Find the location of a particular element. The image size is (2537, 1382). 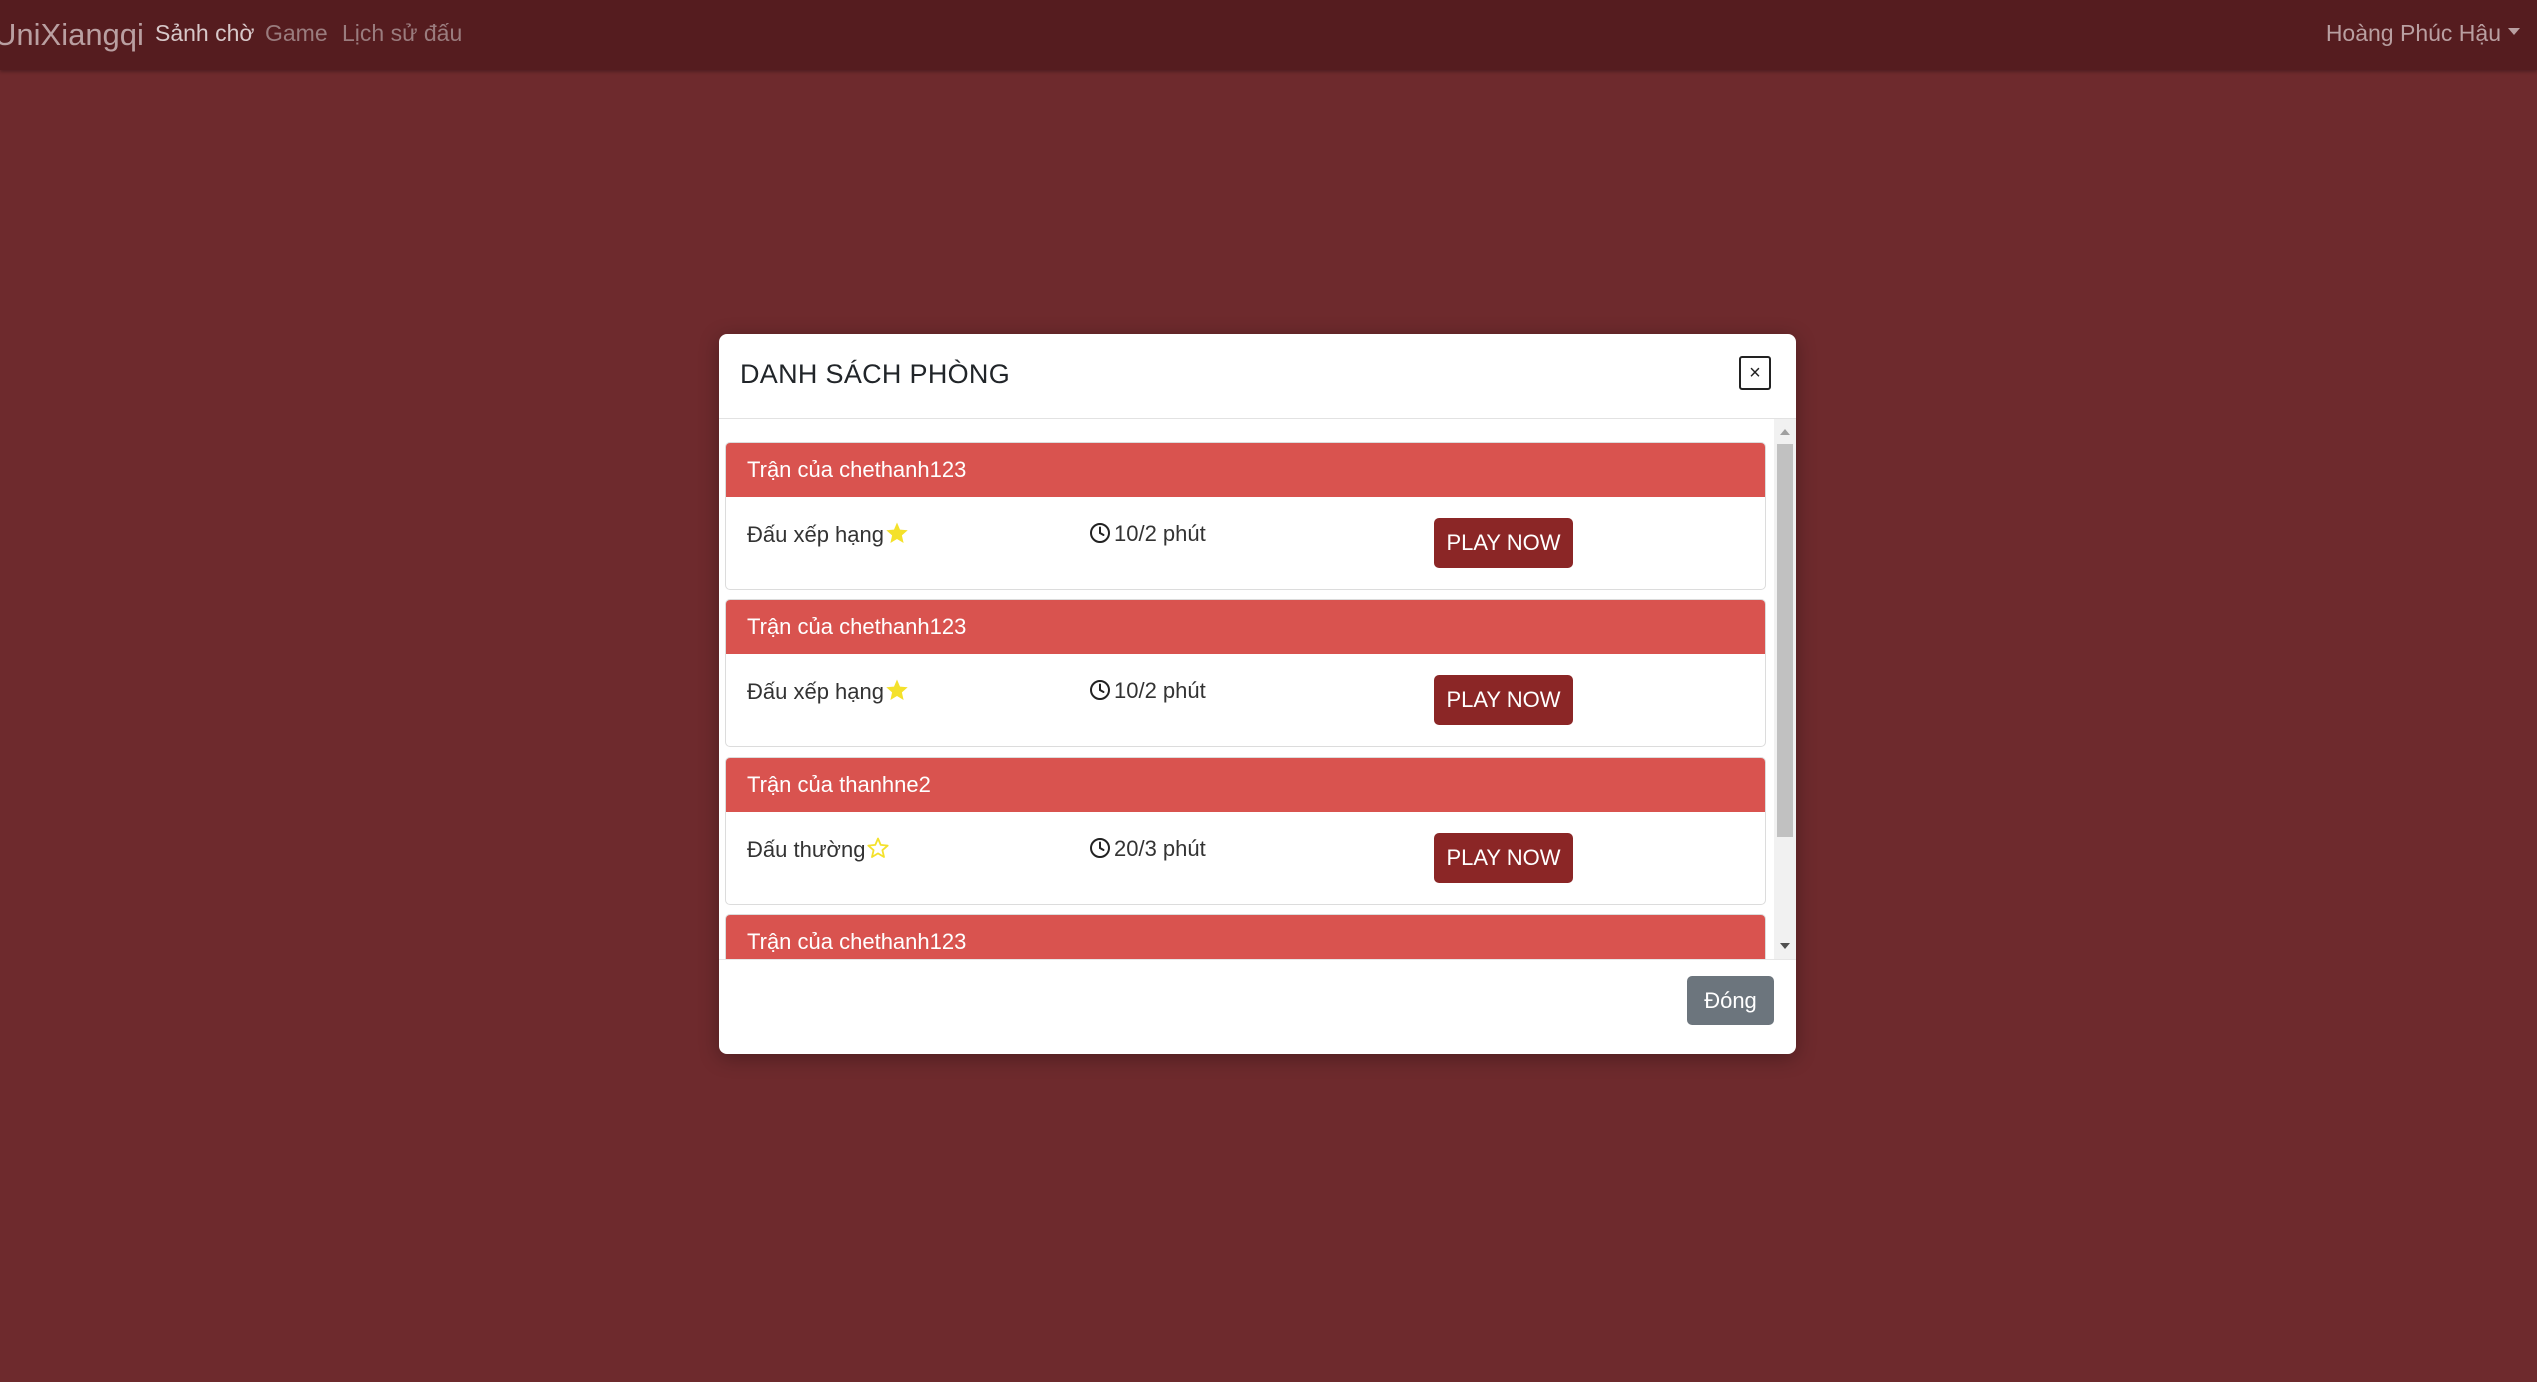

modal-footer: Đóng is located at coordinates (1257, 1006).